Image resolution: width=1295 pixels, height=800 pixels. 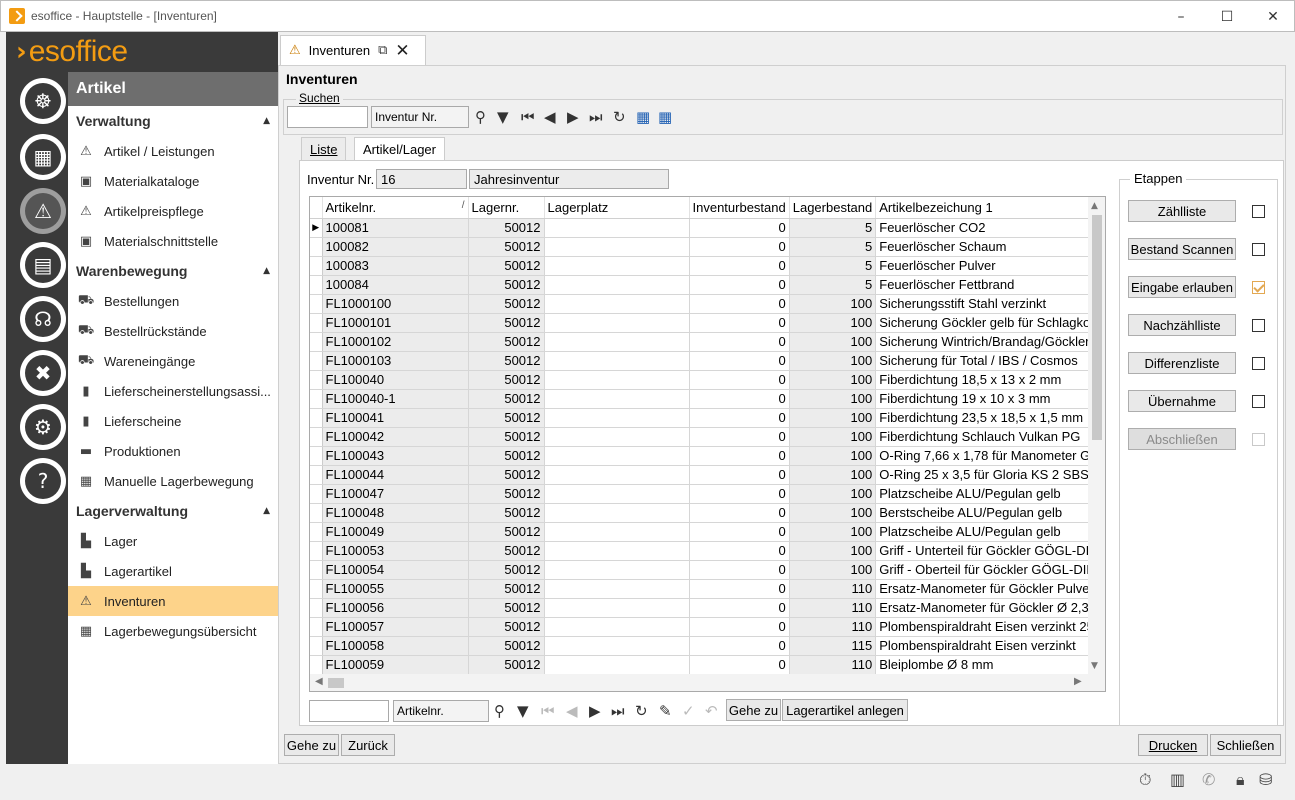 I want to click on last-record-icon: ⏭, so click(x=596, y=117).